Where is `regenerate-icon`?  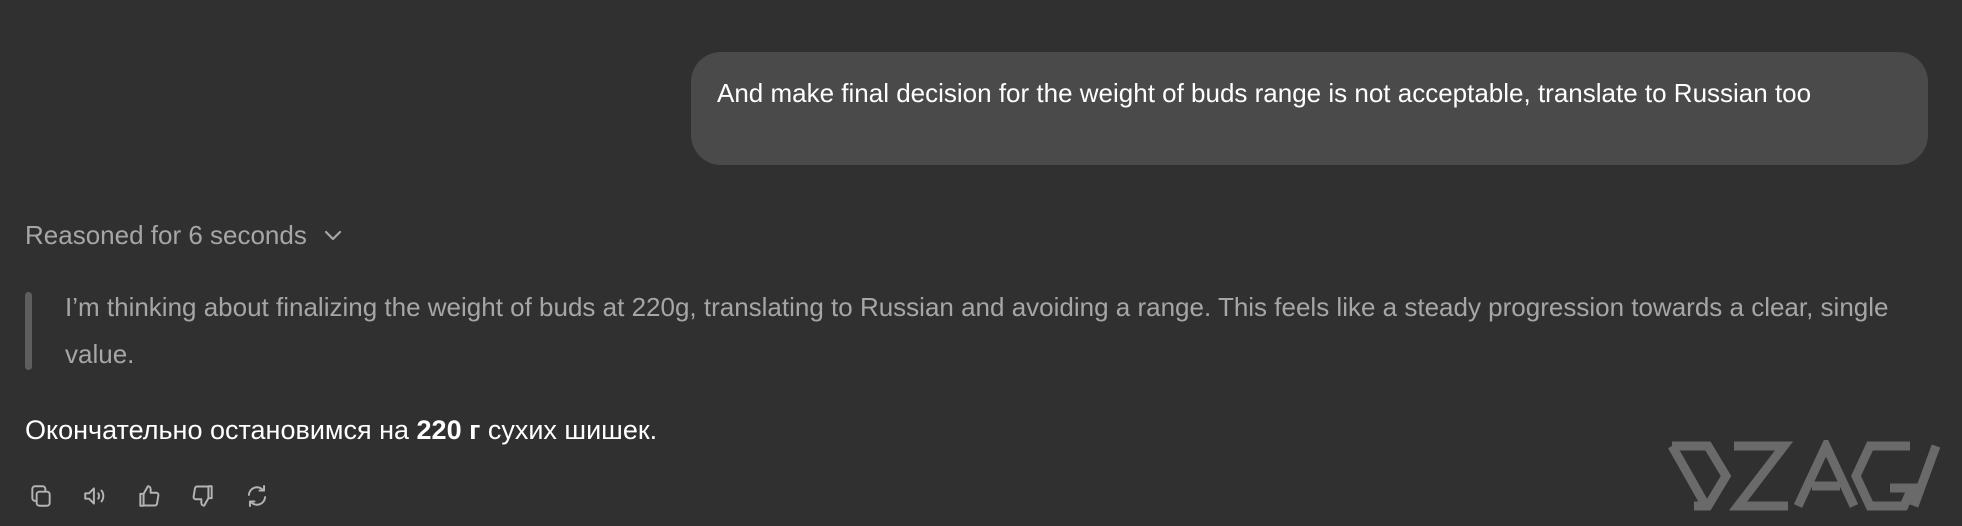 regenerate-icon is located at coordinates (257, 496).